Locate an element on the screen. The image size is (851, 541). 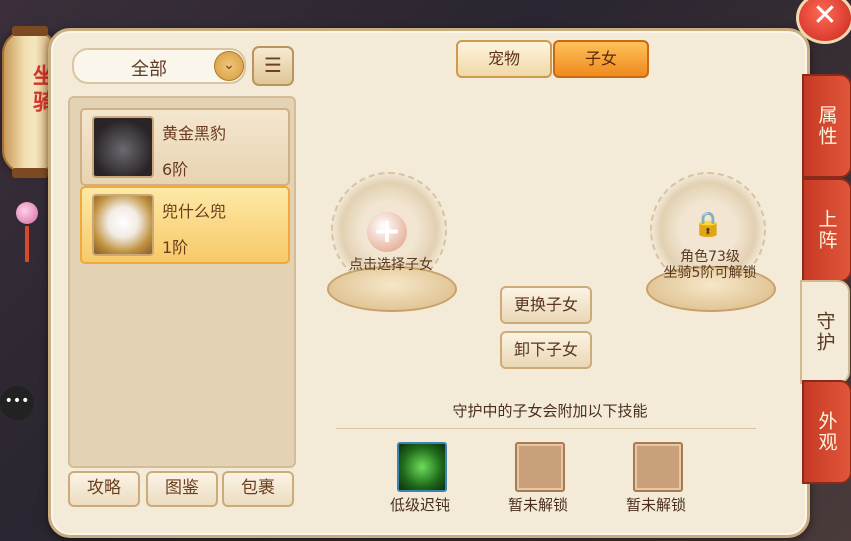
list-view-button: ☰ is located at coordinates (273, 66).